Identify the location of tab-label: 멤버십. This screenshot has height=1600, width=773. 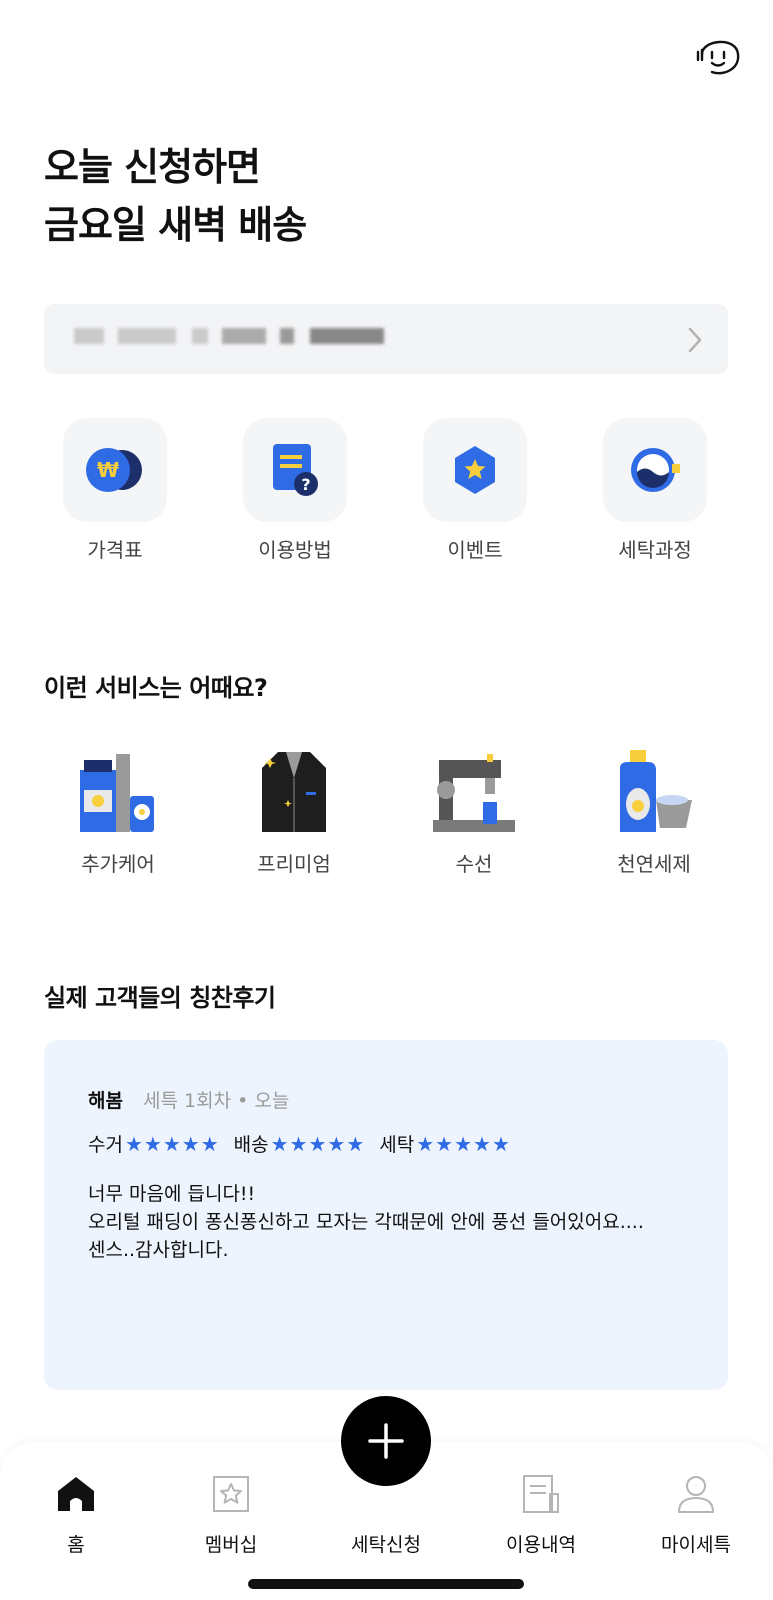
(231, 1545).